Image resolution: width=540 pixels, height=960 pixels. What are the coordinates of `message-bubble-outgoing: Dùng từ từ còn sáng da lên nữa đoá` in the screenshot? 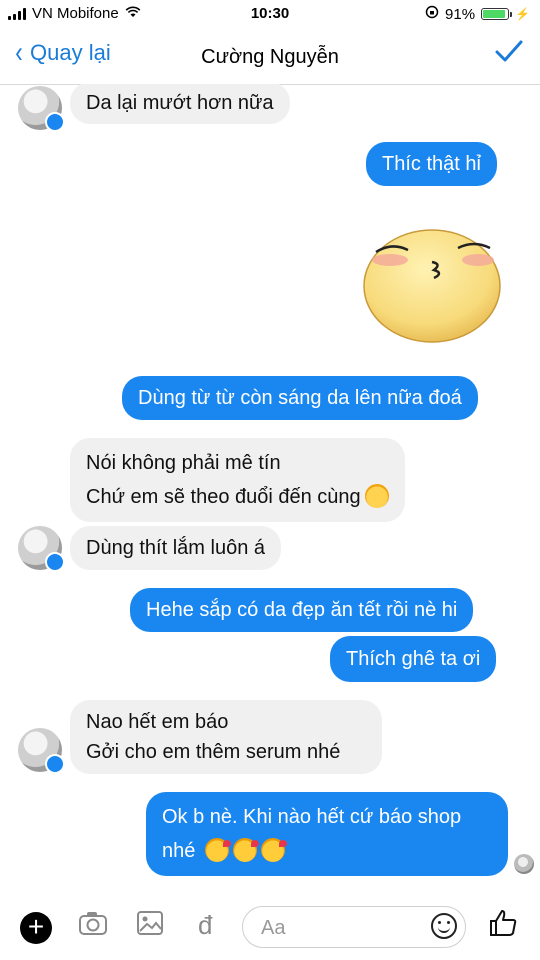 It's located at (300, 398).